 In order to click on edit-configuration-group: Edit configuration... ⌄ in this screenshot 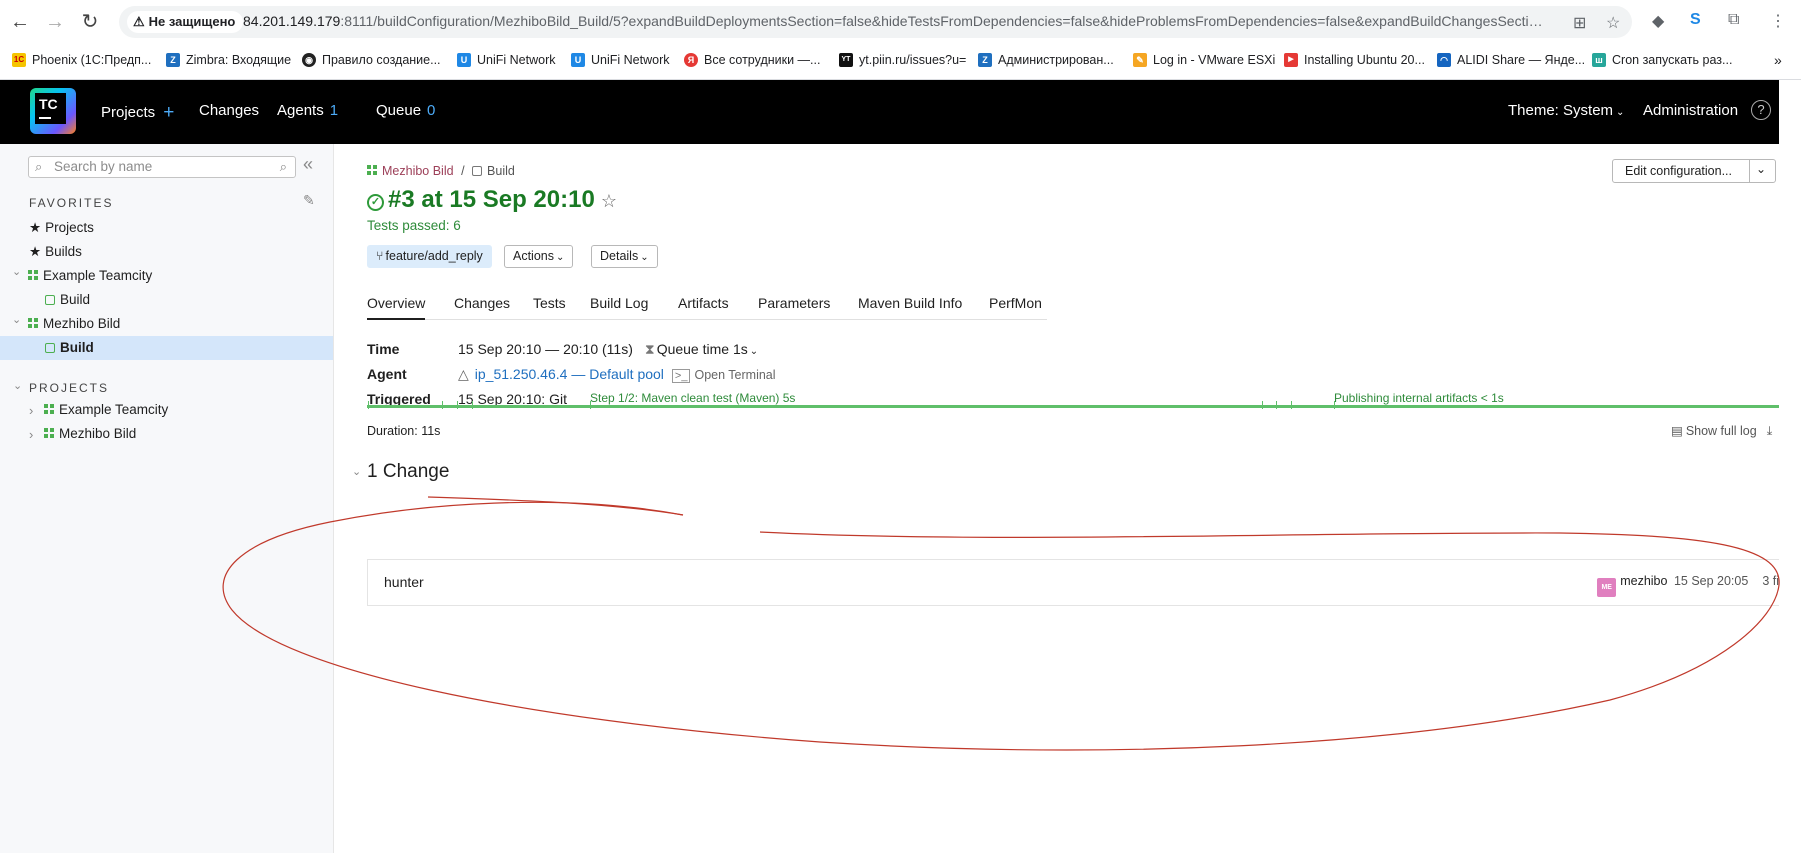, I will do `click(1694, 171)`.